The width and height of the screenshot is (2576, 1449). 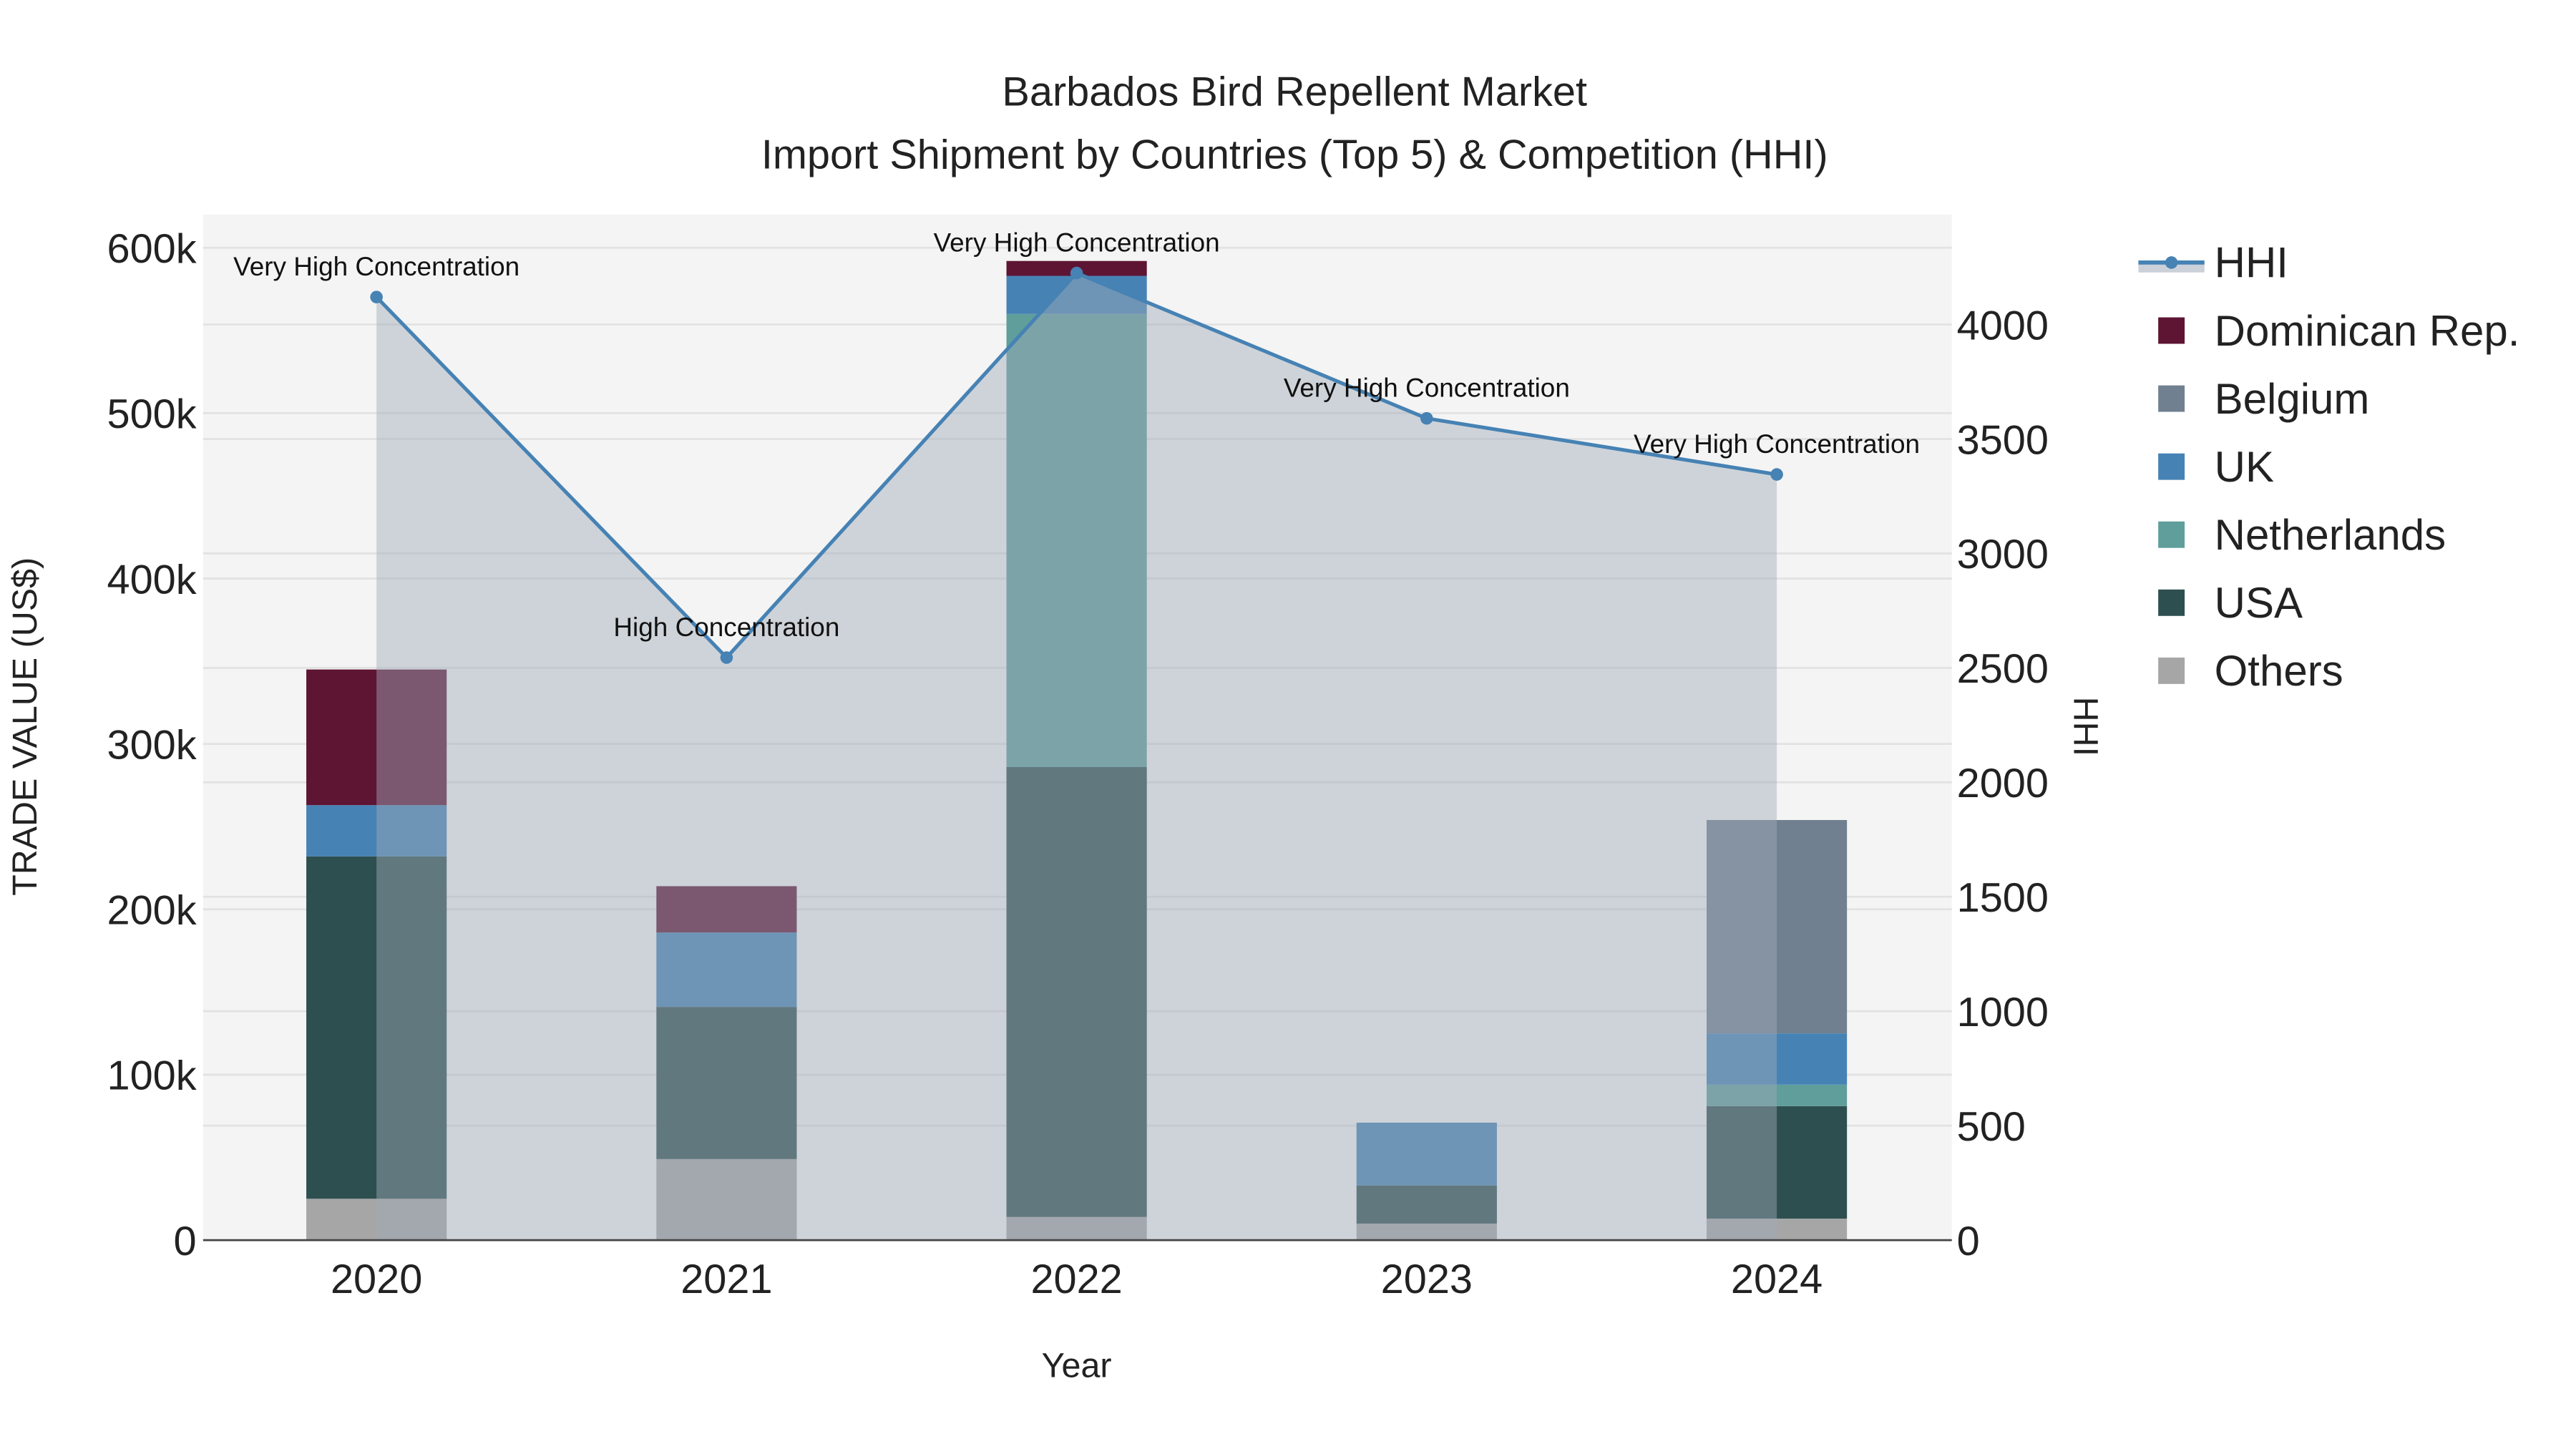 I want to click on y2-tick-label: 2500, so click(x=2003, y=669).